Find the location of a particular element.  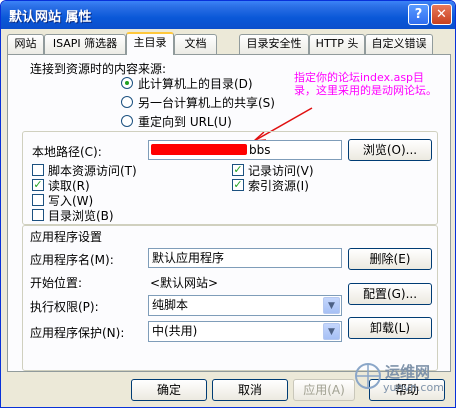

cancel-button: 取消 is located at coordinates (250, 390).